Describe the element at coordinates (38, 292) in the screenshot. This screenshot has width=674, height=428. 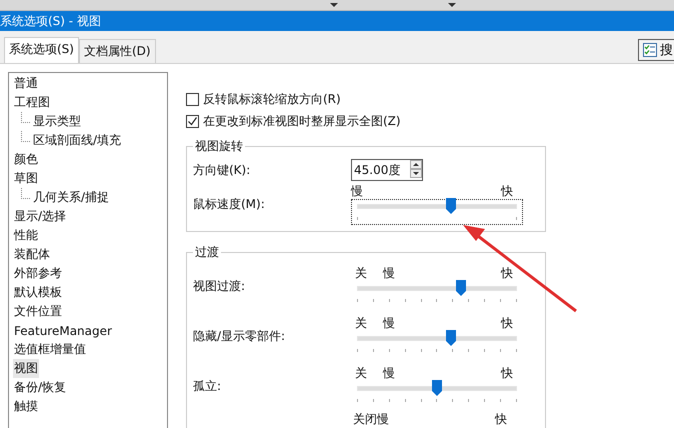
I see `tree-item: 默认模板` at that location.